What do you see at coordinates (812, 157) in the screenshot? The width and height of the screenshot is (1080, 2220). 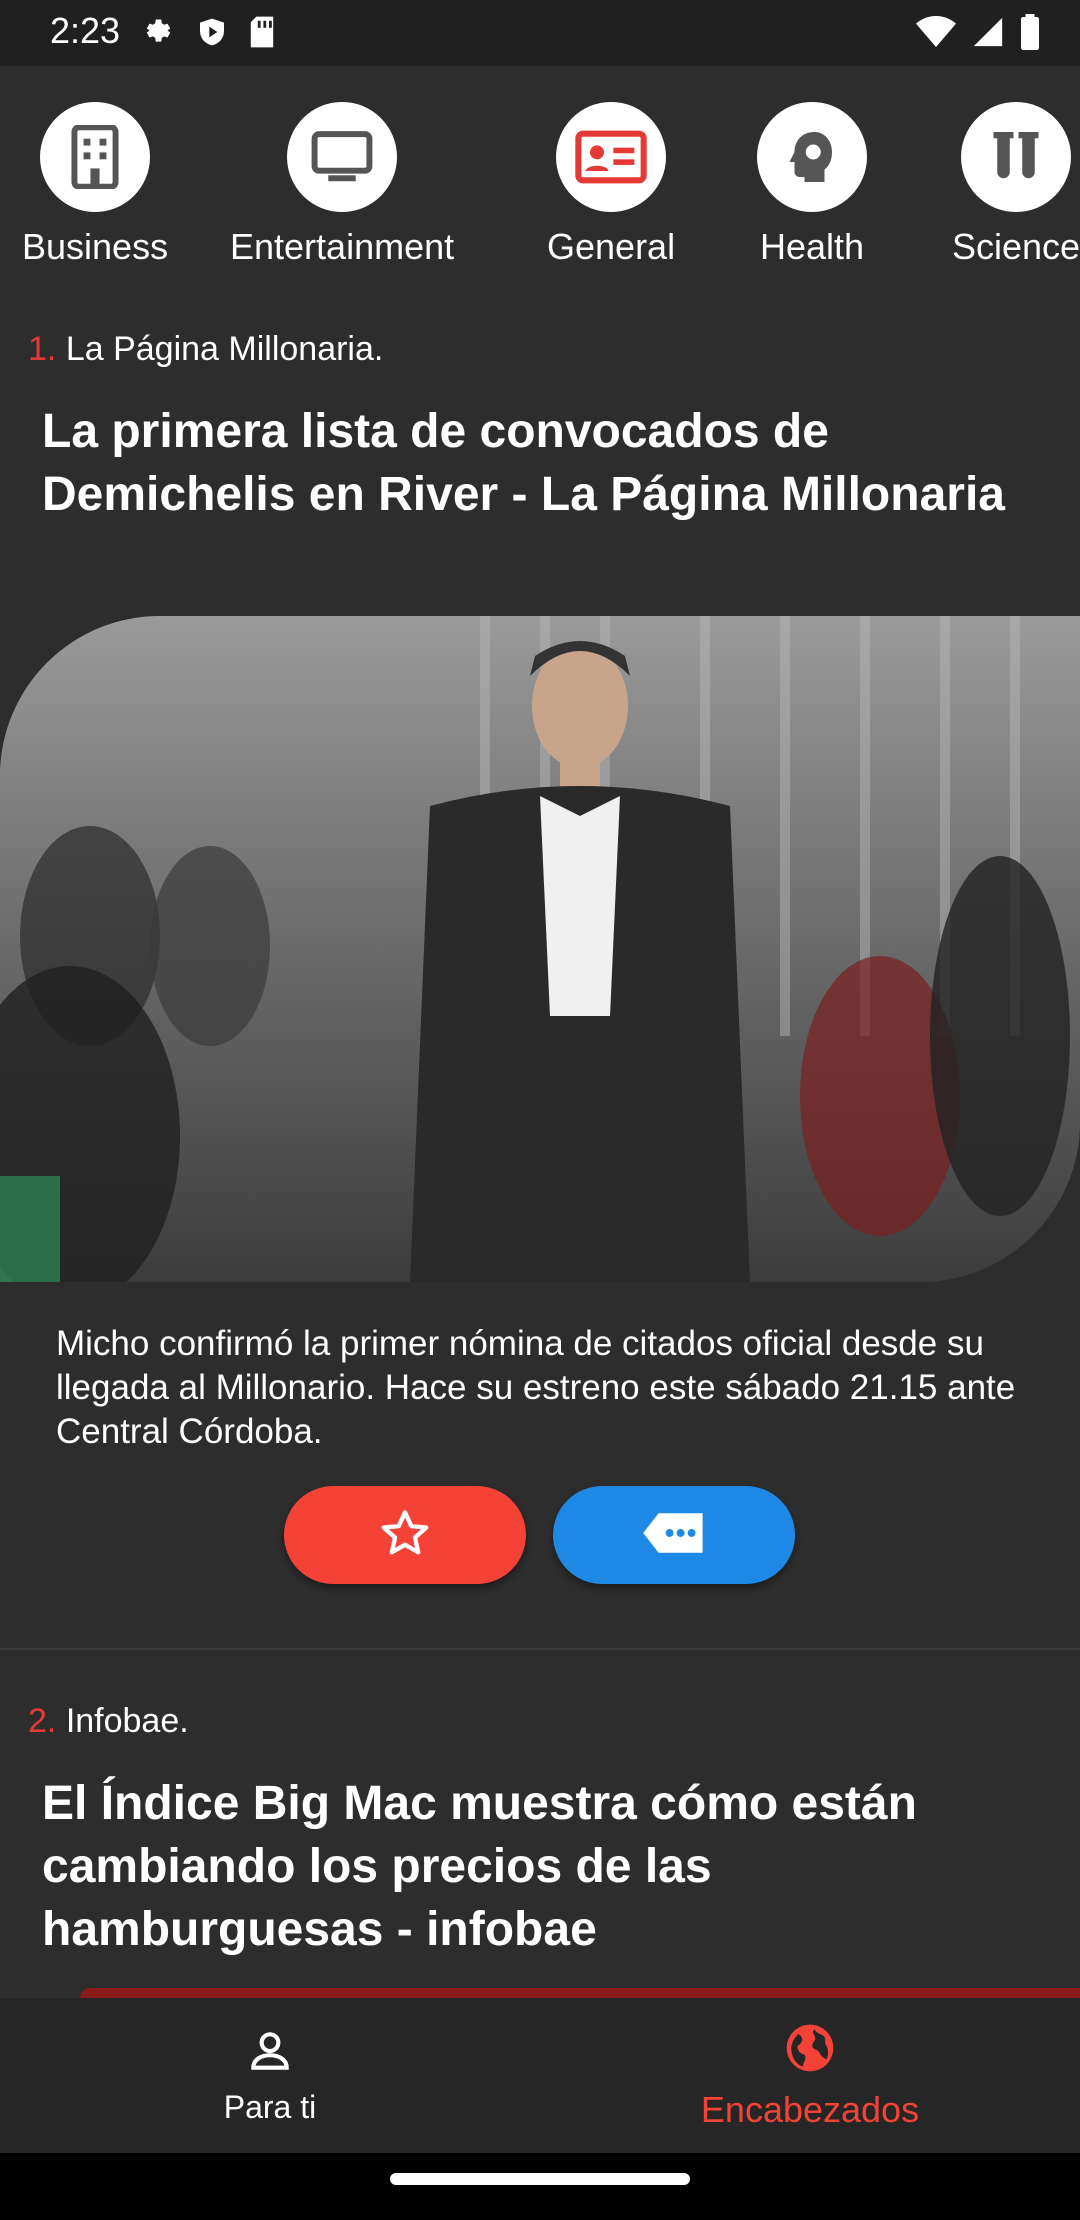 I see `head-gear-icon` at bounding box center [812, 157].